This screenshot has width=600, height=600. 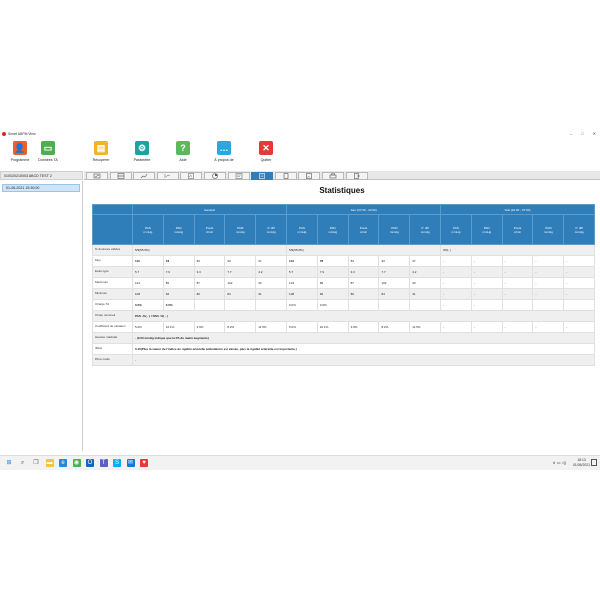 I want to click on a-propos-button: … À propos de, so click(x=224, y=155).